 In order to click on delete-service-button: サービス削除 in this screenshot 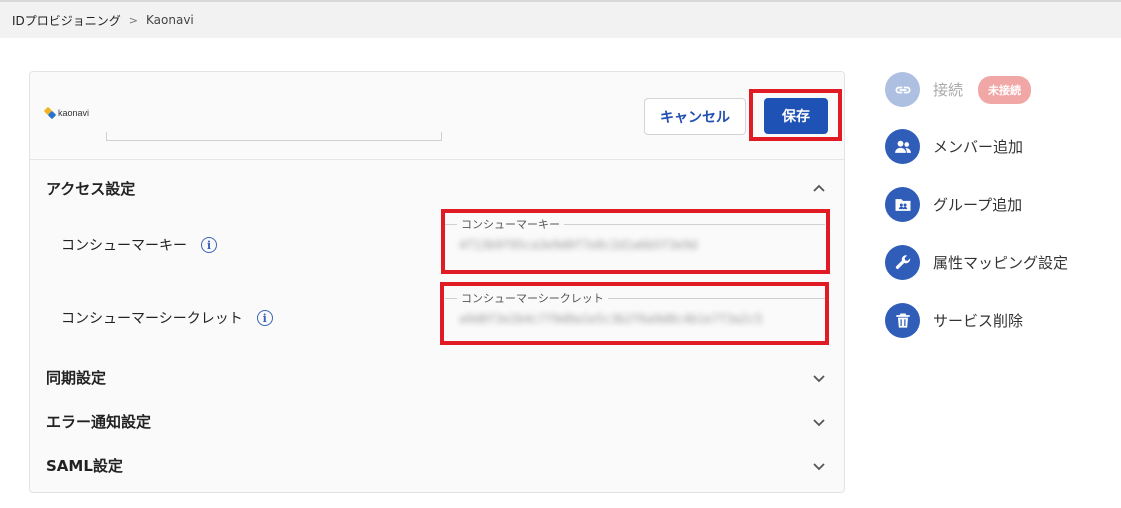, I will do `click(954, 320)`.